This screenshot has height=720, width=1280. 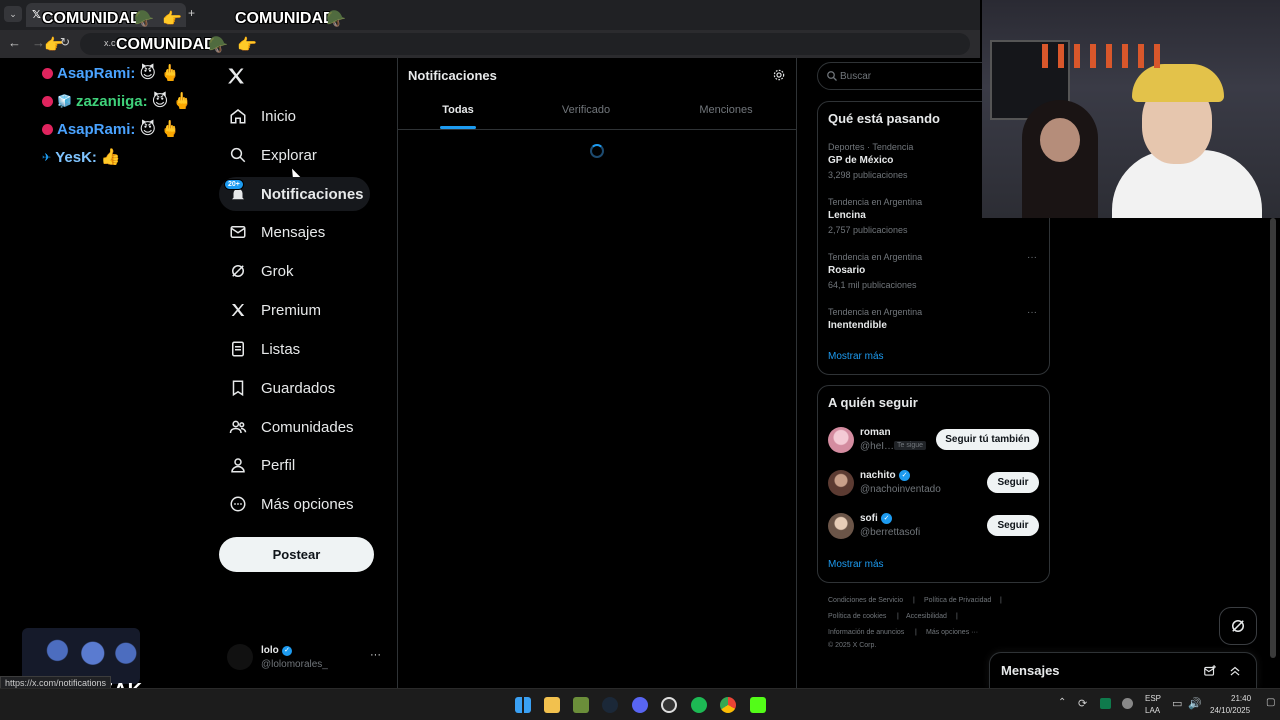 I want to click on follow-suggestion: nachito ✓ @nachoinventado Seguir, so click(x=933, y=484).